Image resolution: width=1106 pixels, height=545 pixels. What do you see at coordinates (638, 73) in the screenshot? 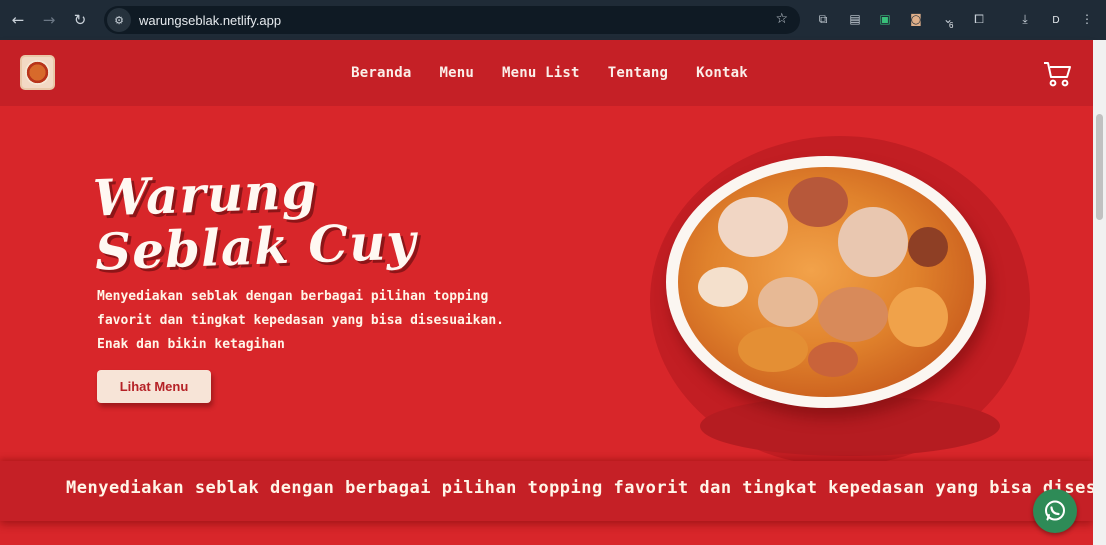
I see `nav-link-tentang: Tentang` at bounding box center [638, 73].